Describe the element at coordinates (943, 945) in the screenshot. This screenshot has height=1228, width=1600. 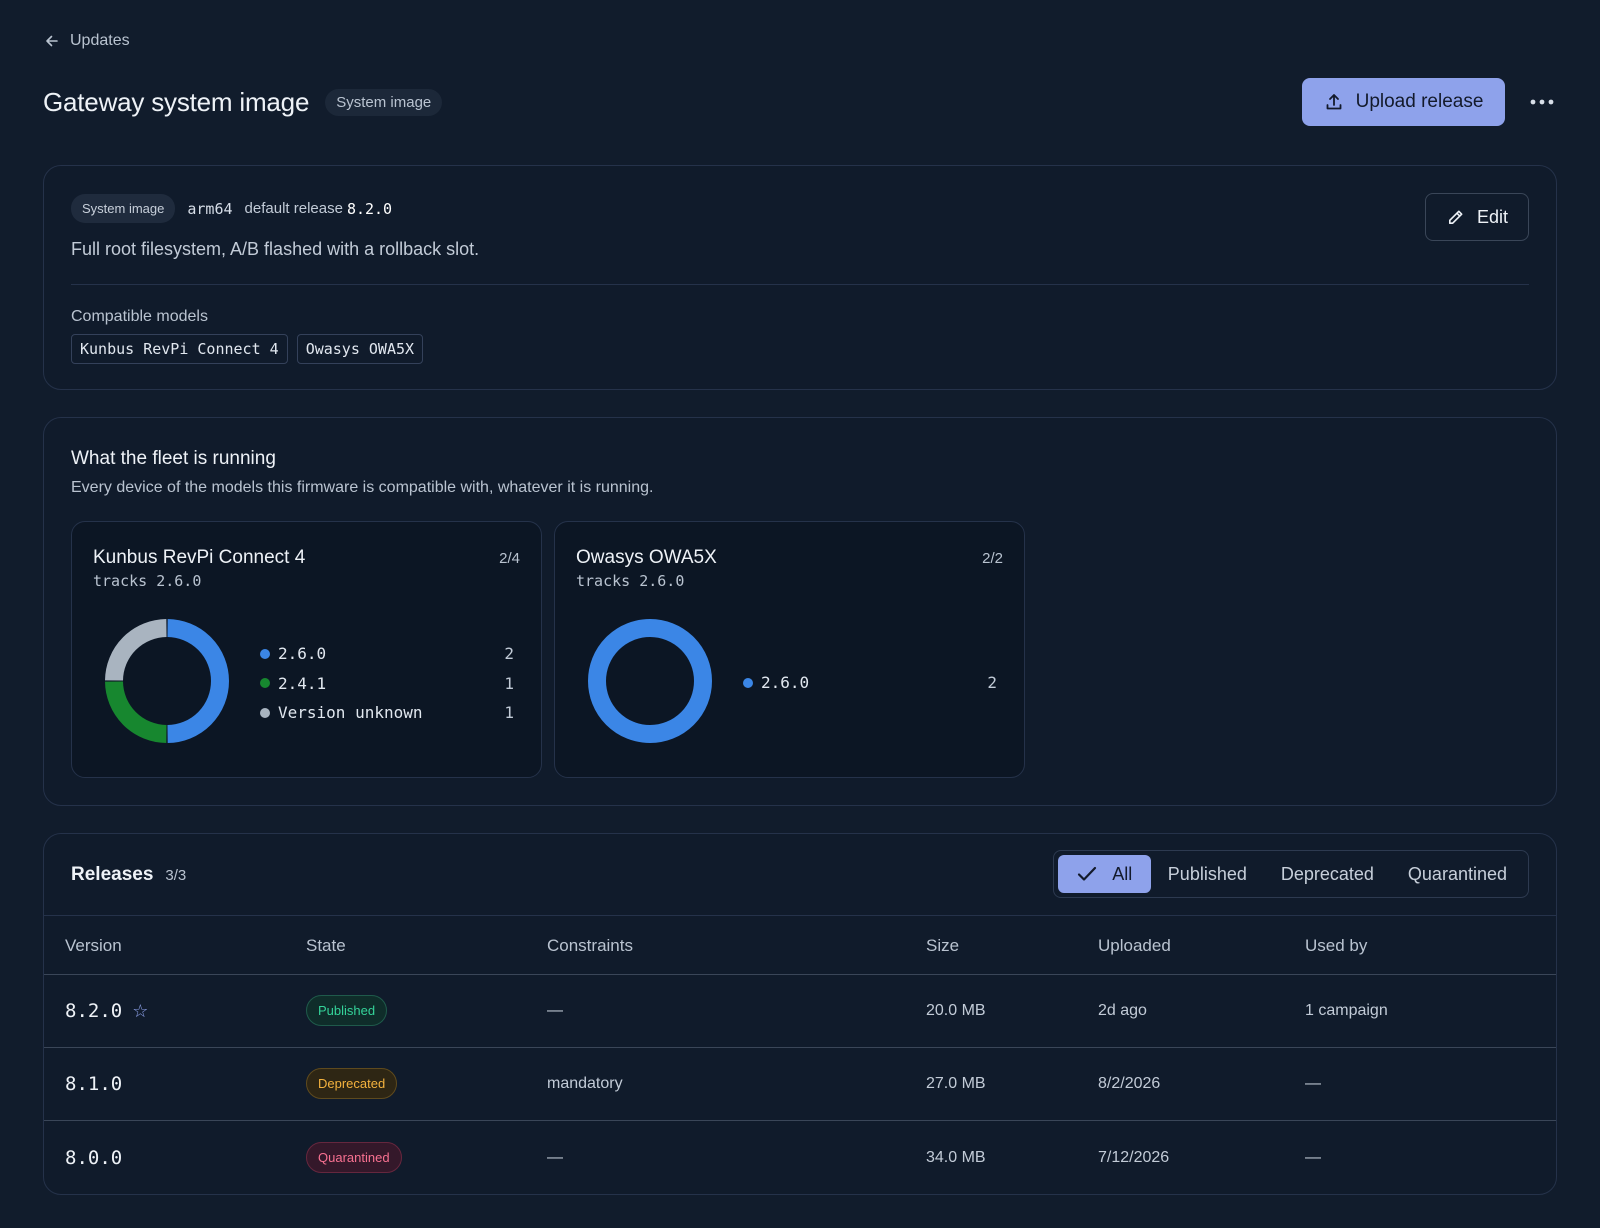
I see `column-header-size: Size` at that location.